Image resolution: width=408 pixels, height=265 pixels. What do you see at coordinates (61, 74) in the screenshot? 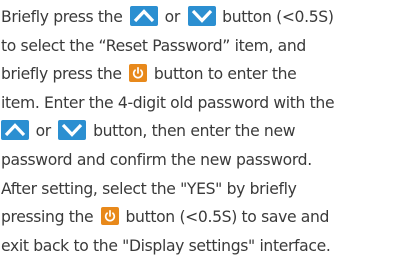
I see `text-segment: briefly press the` at bounding box center [61, 74].